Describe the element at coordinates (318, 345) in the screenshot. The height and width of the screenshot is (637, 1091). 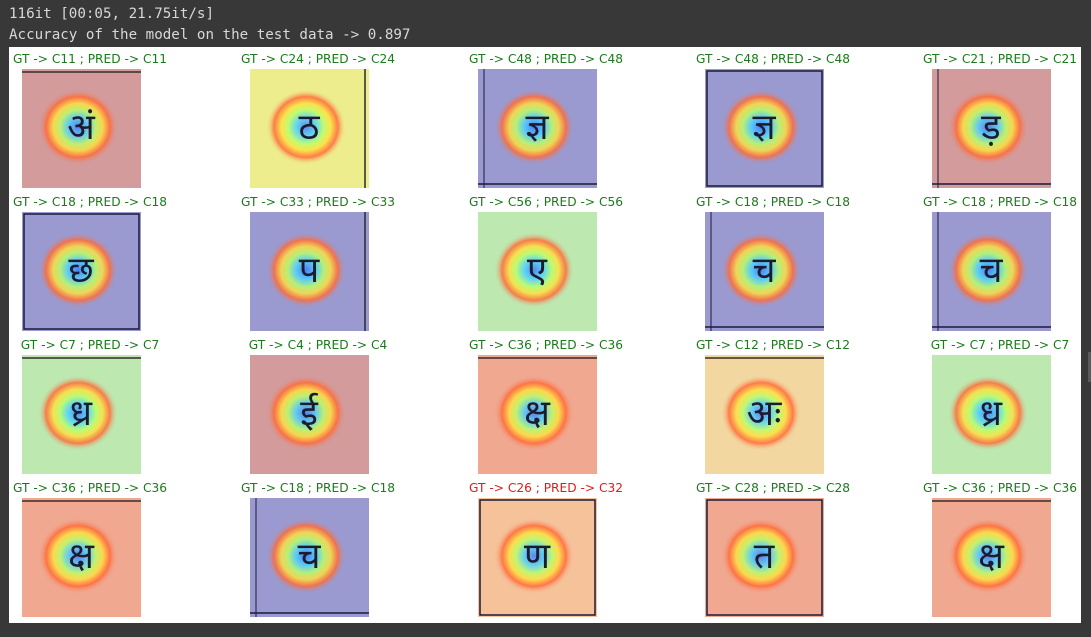
I see `caption-correct: GT -> C4 ; PRED -> C4` at that location.